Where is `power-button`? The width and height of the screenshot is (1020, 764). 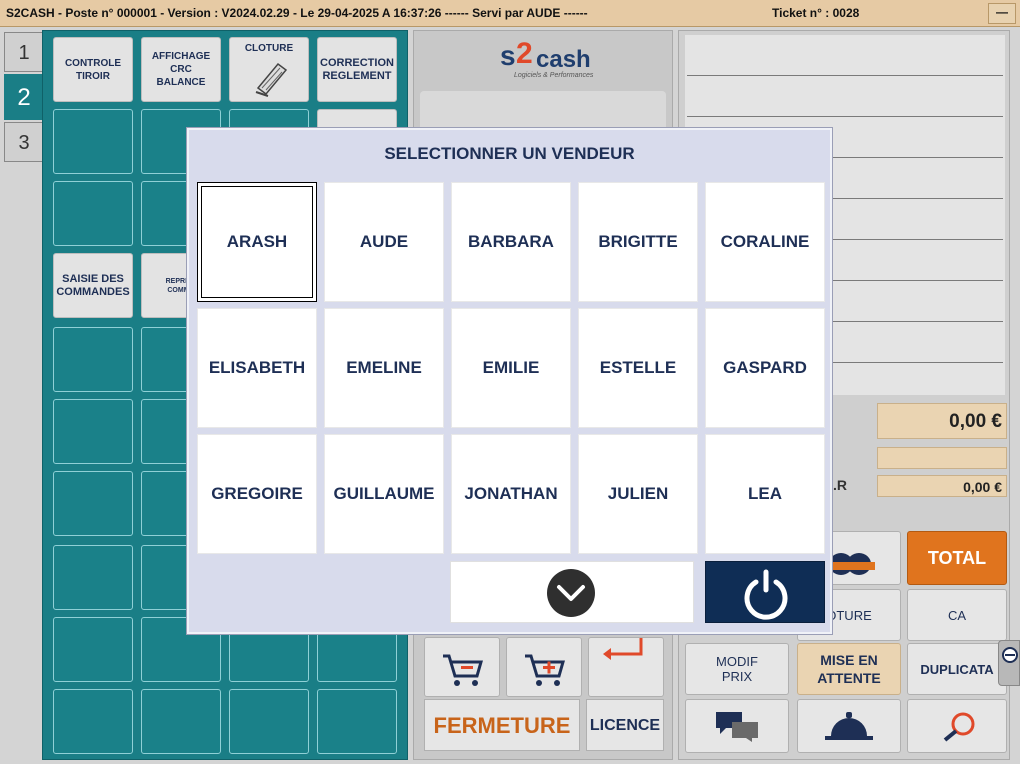
power-button is located at coordinates (765, 592).